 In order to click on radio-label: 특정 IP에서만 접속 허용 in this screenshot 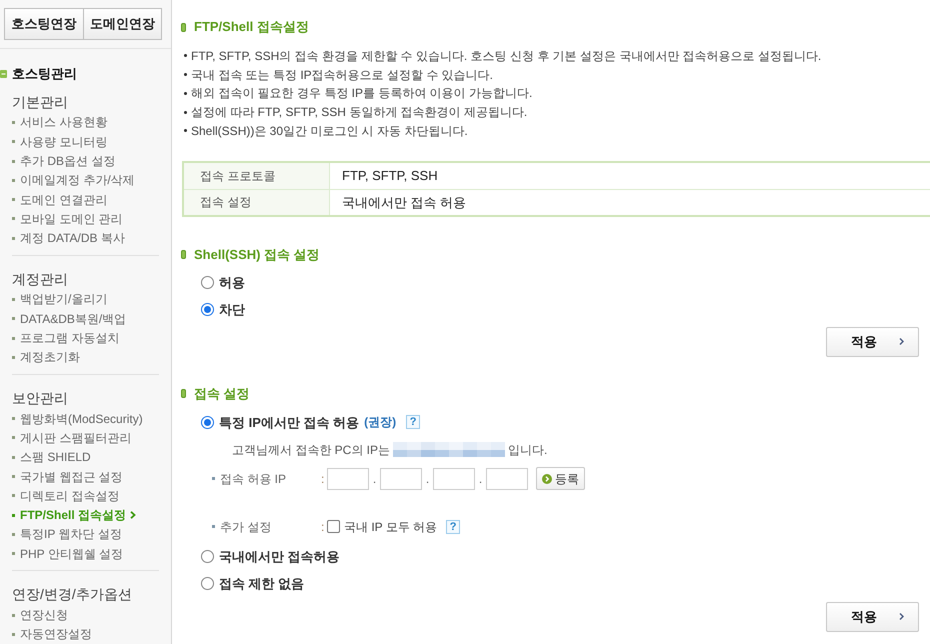, I will do `click(289, 422)`.